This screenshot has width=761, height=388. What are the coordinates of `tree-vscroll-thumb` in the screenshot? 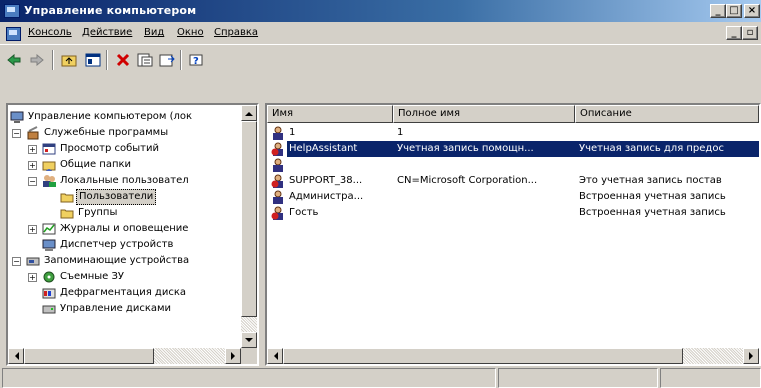 It's located at (249, 219).